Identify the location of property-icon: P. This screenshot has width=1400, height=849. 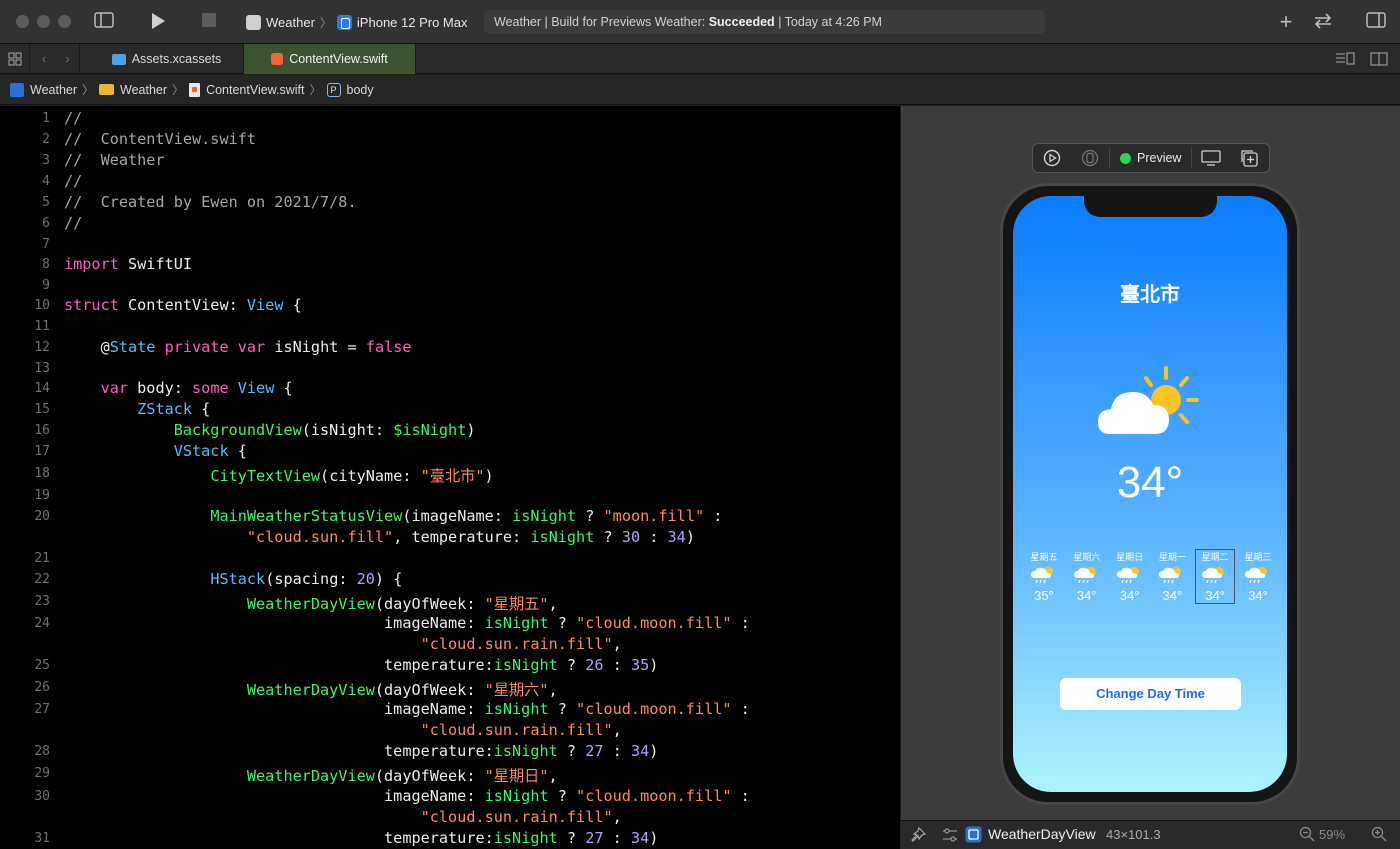
(333, 89).